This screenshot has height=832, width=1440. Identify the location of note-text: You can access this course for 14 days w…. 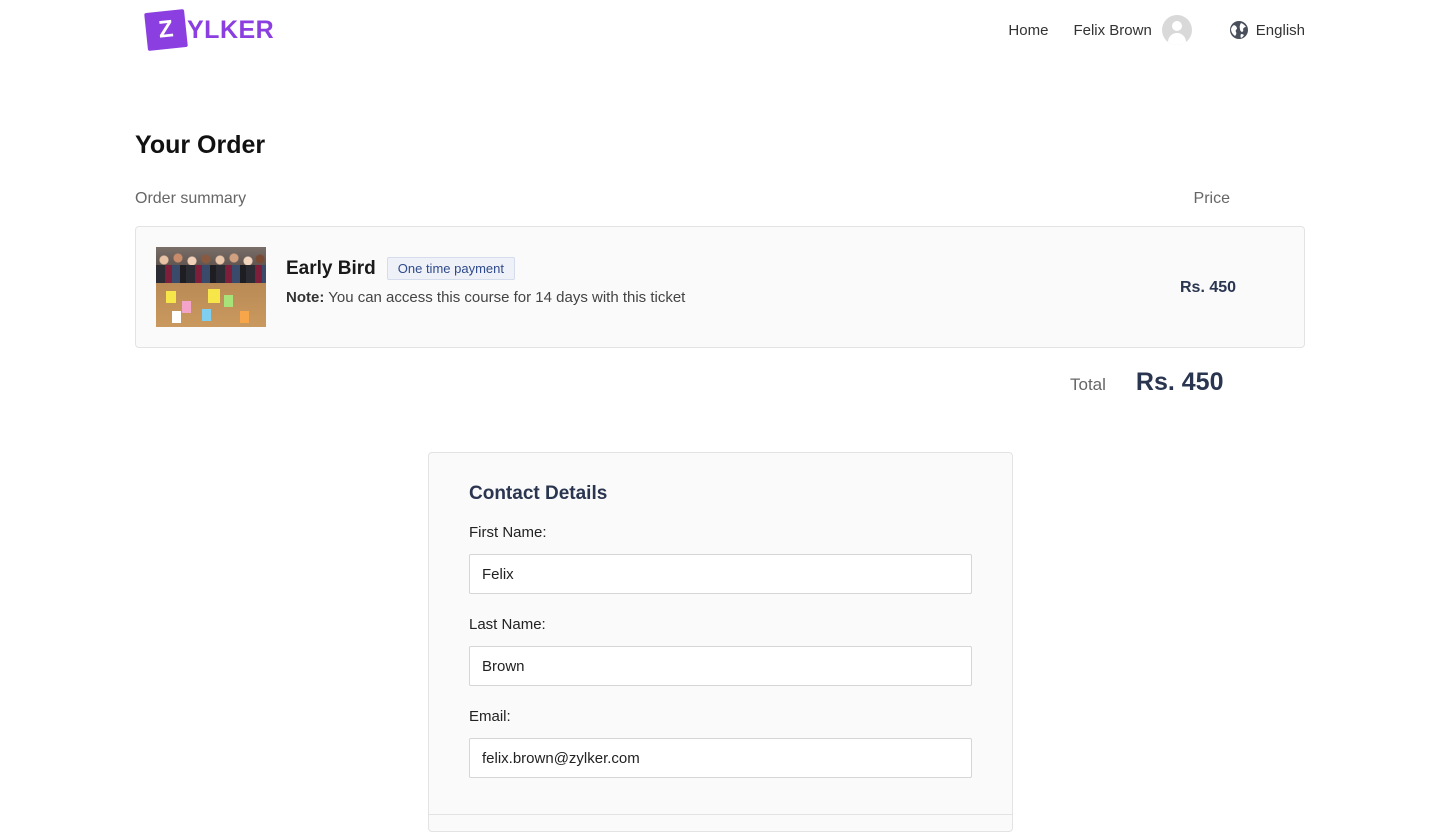
(505, 297).